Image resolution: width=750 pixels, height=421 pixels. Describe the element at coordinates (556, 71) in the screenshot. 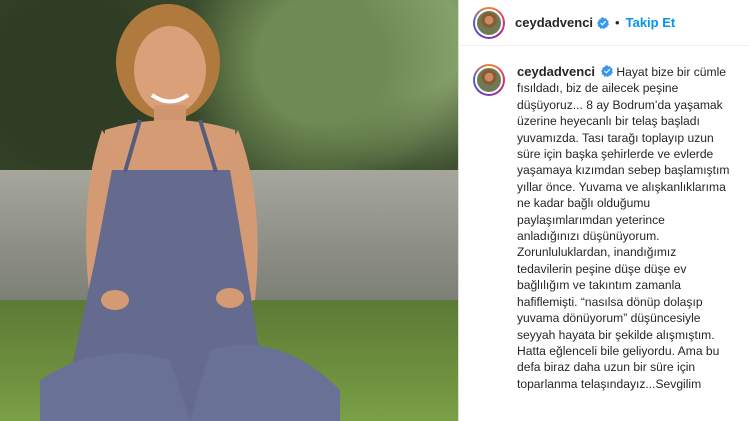

I see `caption-username: ceydadvenci` at that location.